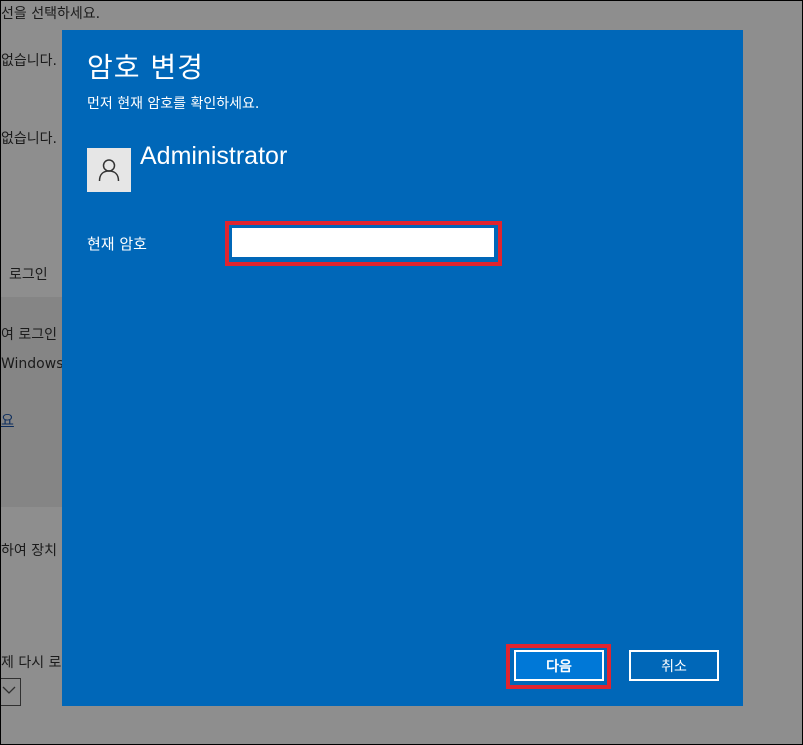  I want to click on background-text: 하여 장치, so click(29, 551).